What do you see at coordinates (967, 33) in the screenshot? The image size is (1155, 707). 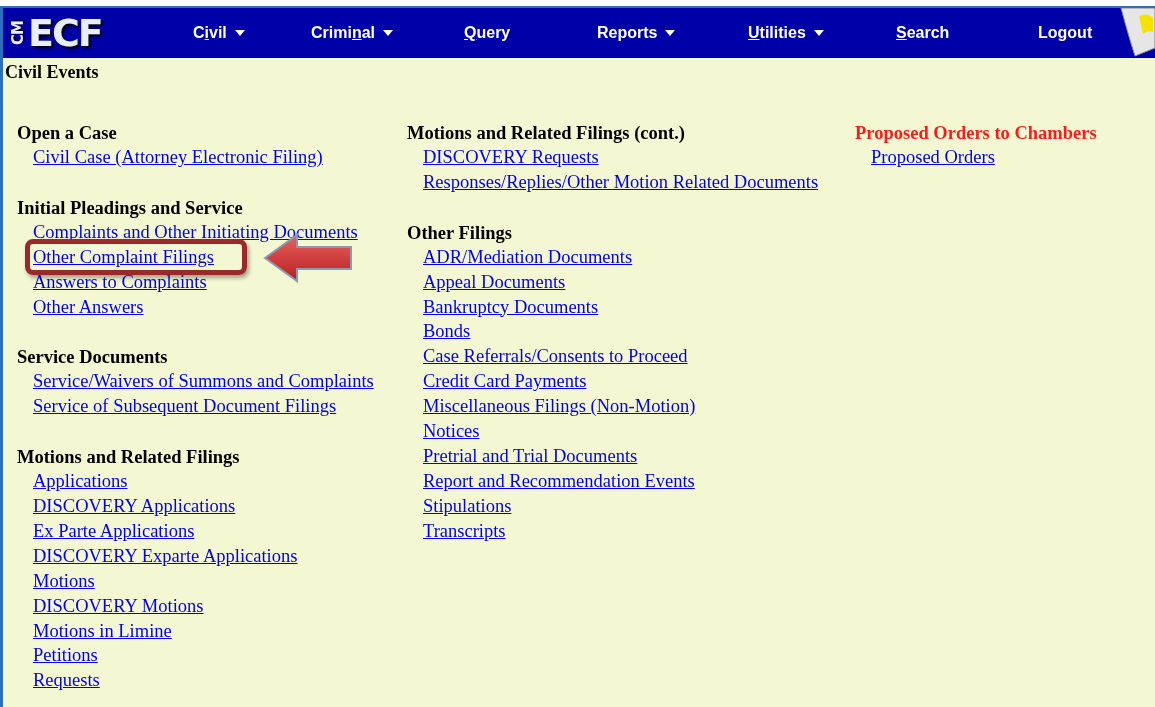 I see `menu-item: Search` at bounding box center [967, 33].